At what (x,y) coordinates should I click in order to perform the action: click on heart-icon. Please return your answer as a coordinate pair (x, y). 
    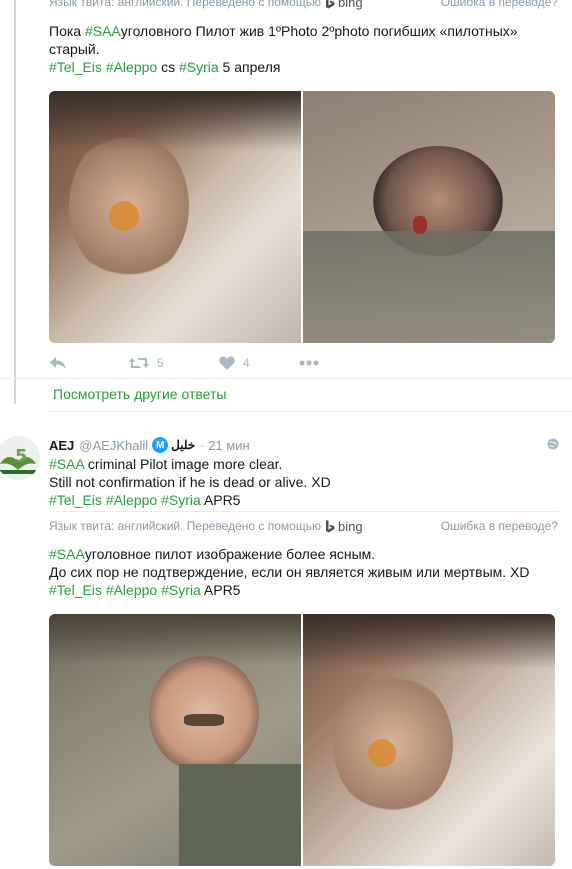
    Looking at the image, I should click on (227, 363).